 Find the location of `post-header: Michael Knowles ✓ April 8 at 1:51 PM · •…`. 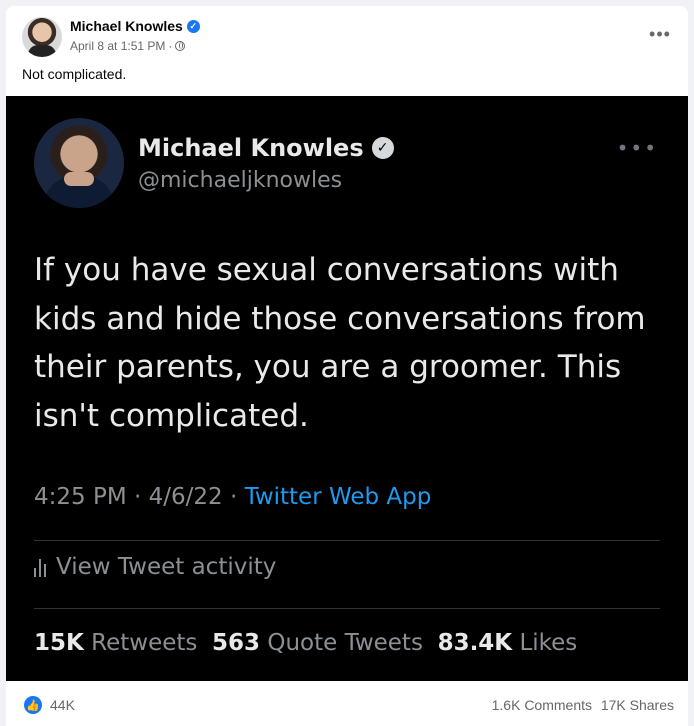

post-header: Michael Knowles ✓ April 8 at 1:51 PM · •… is located at coordinates (347, 36).